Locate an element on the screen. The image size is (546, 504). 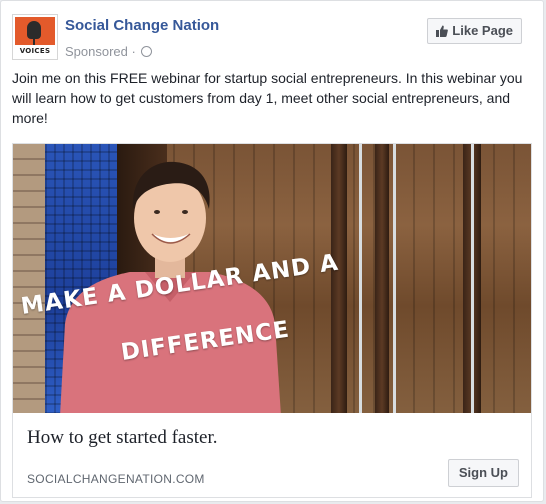
microphone-icon is located at coordinates (34, 30).